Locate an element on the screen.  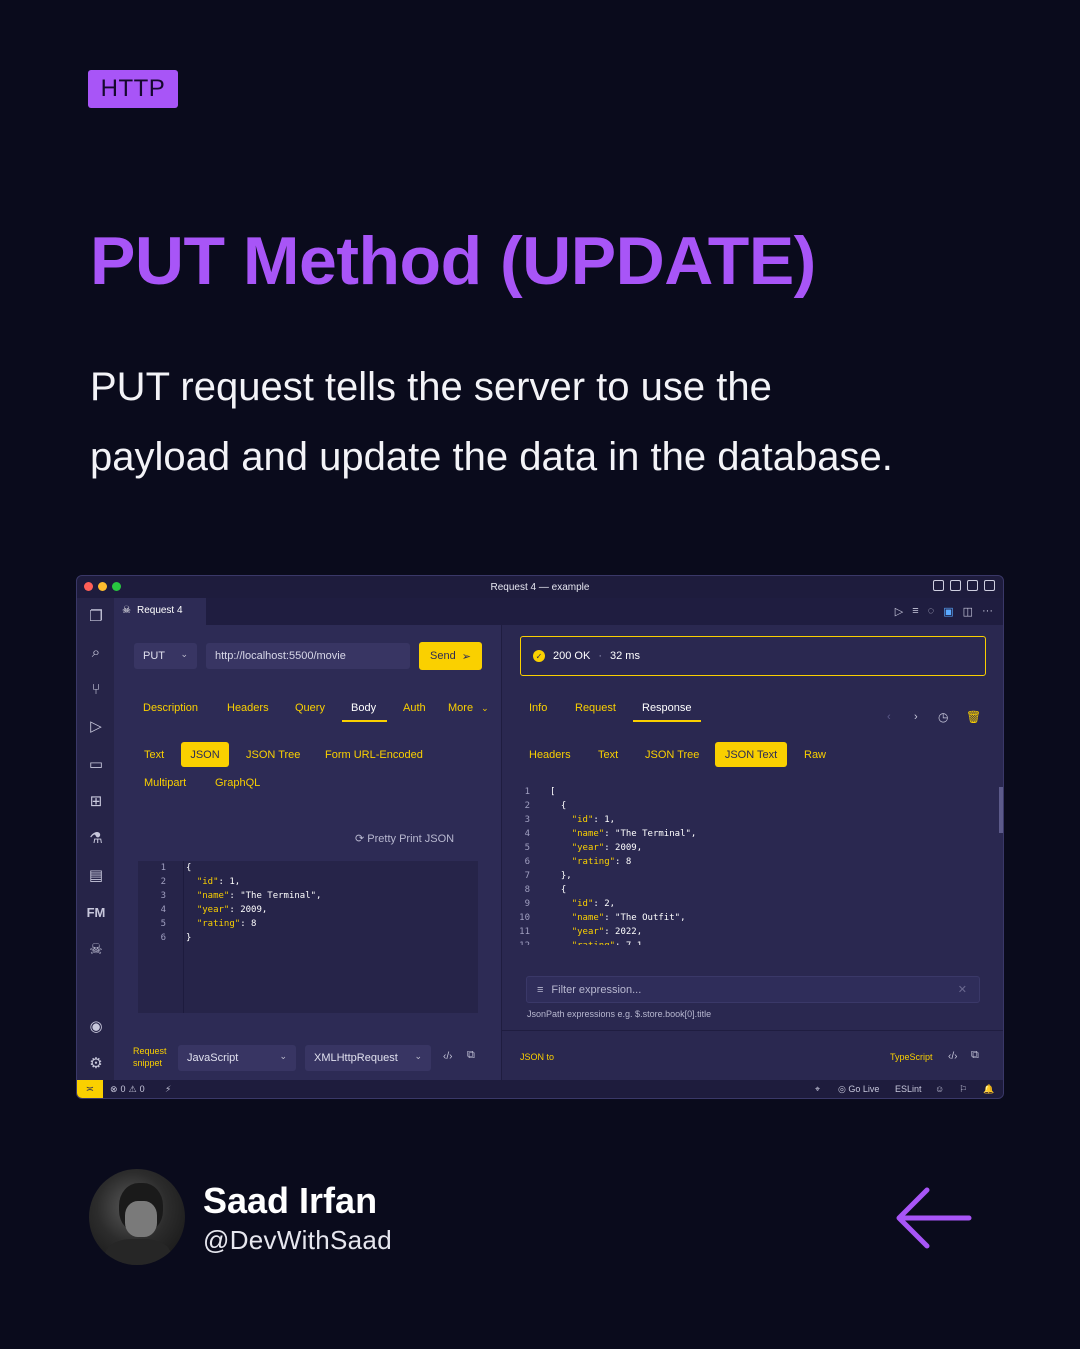
view-json-tree: JSON Tree is located at coordinates (672, 755).